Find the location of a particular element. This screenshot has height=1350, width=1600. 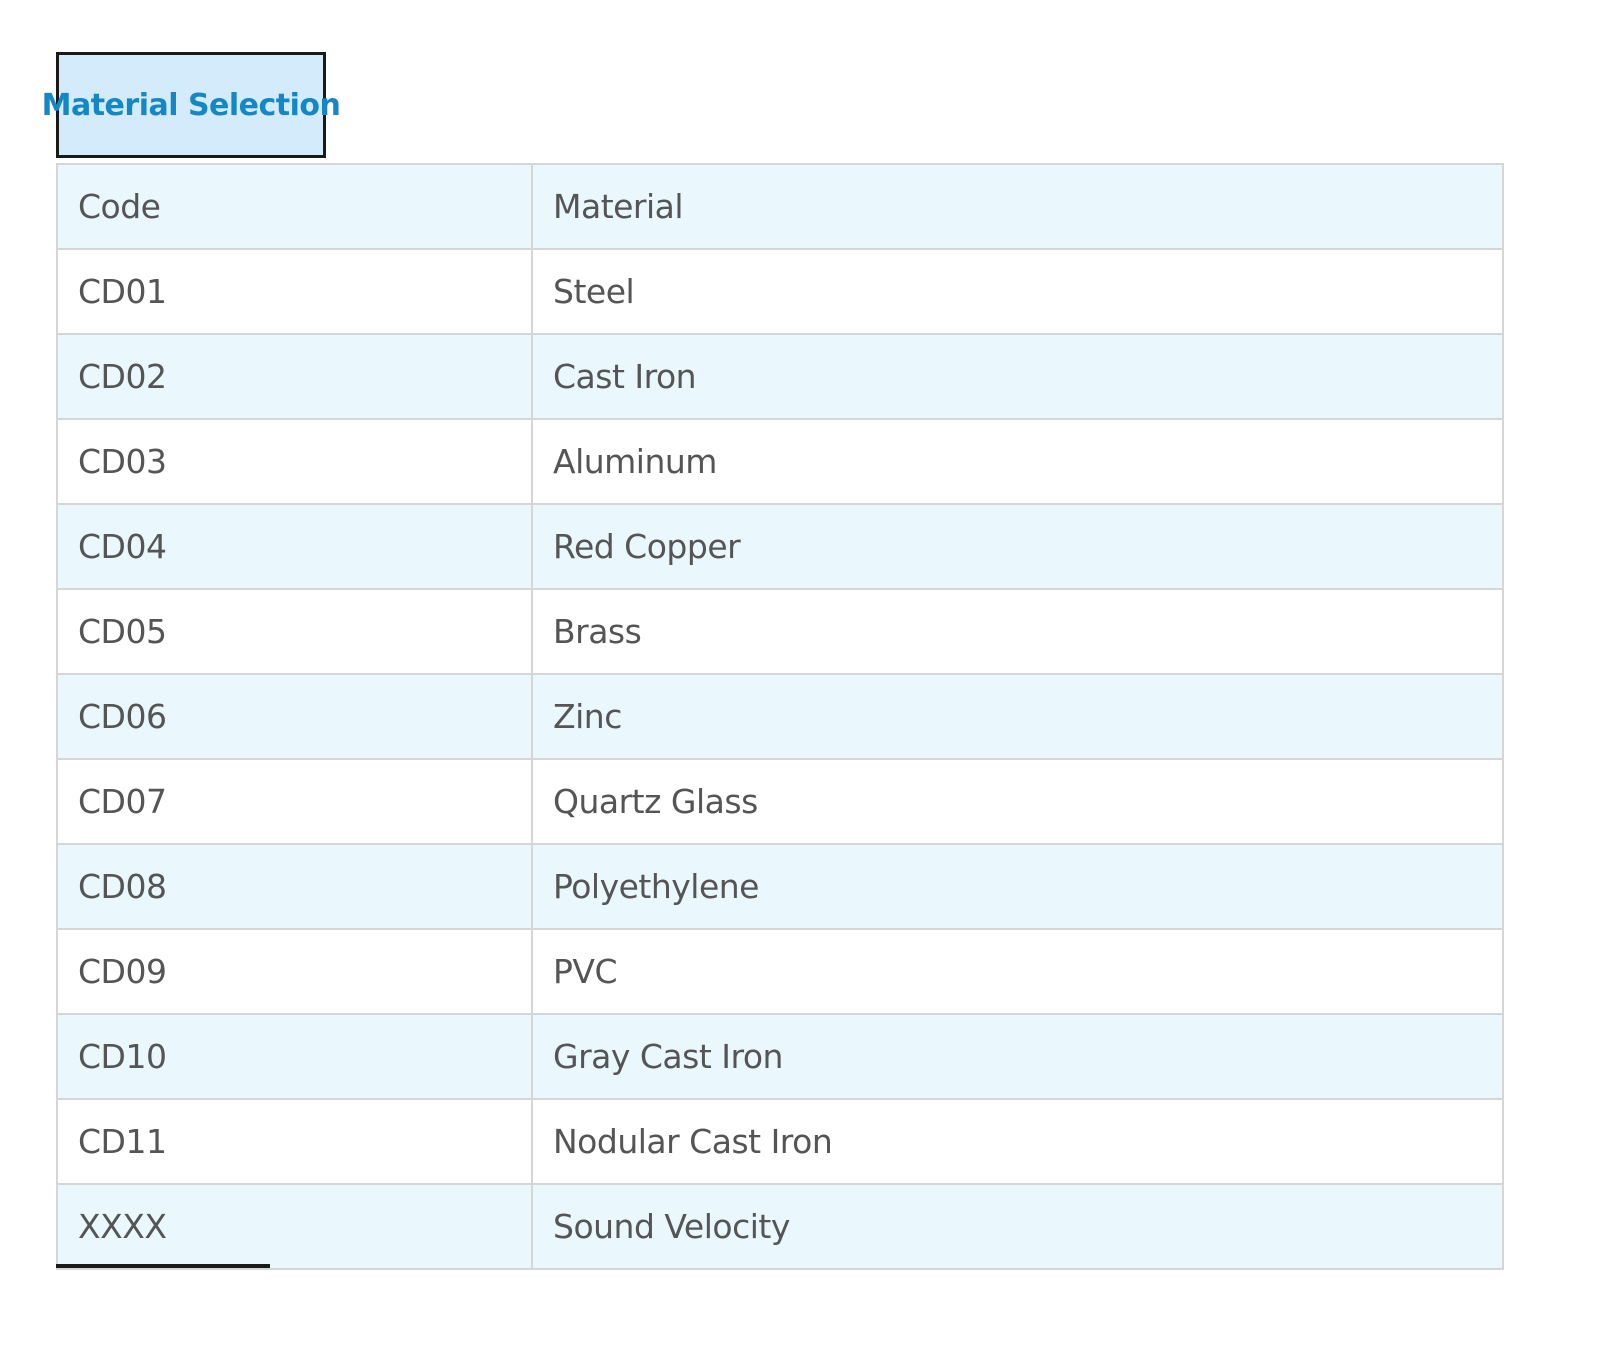

code-cell: CD10 is located at coordinates (294, 1056).